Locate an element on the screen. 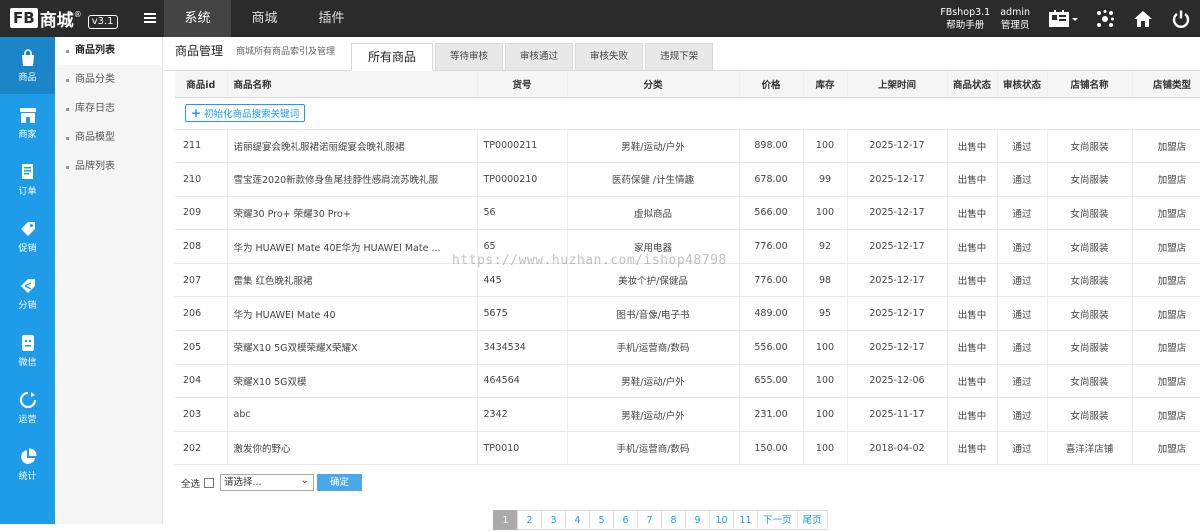 This screenshot has width=1200, height=531. help-link: FBshop3.1 帮助手册 is located at coordinates (965, 19).